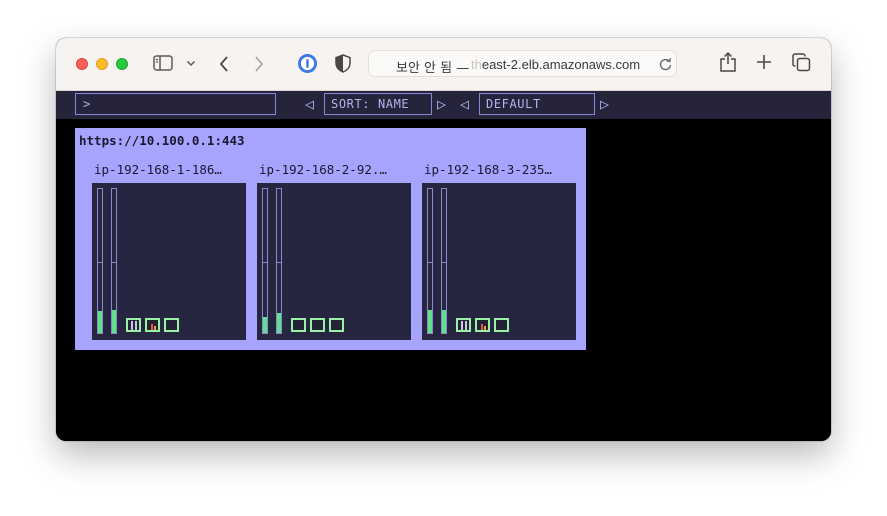  I want to click on endpoint-url: https://10.100.0.1:443, so click(162, 140).